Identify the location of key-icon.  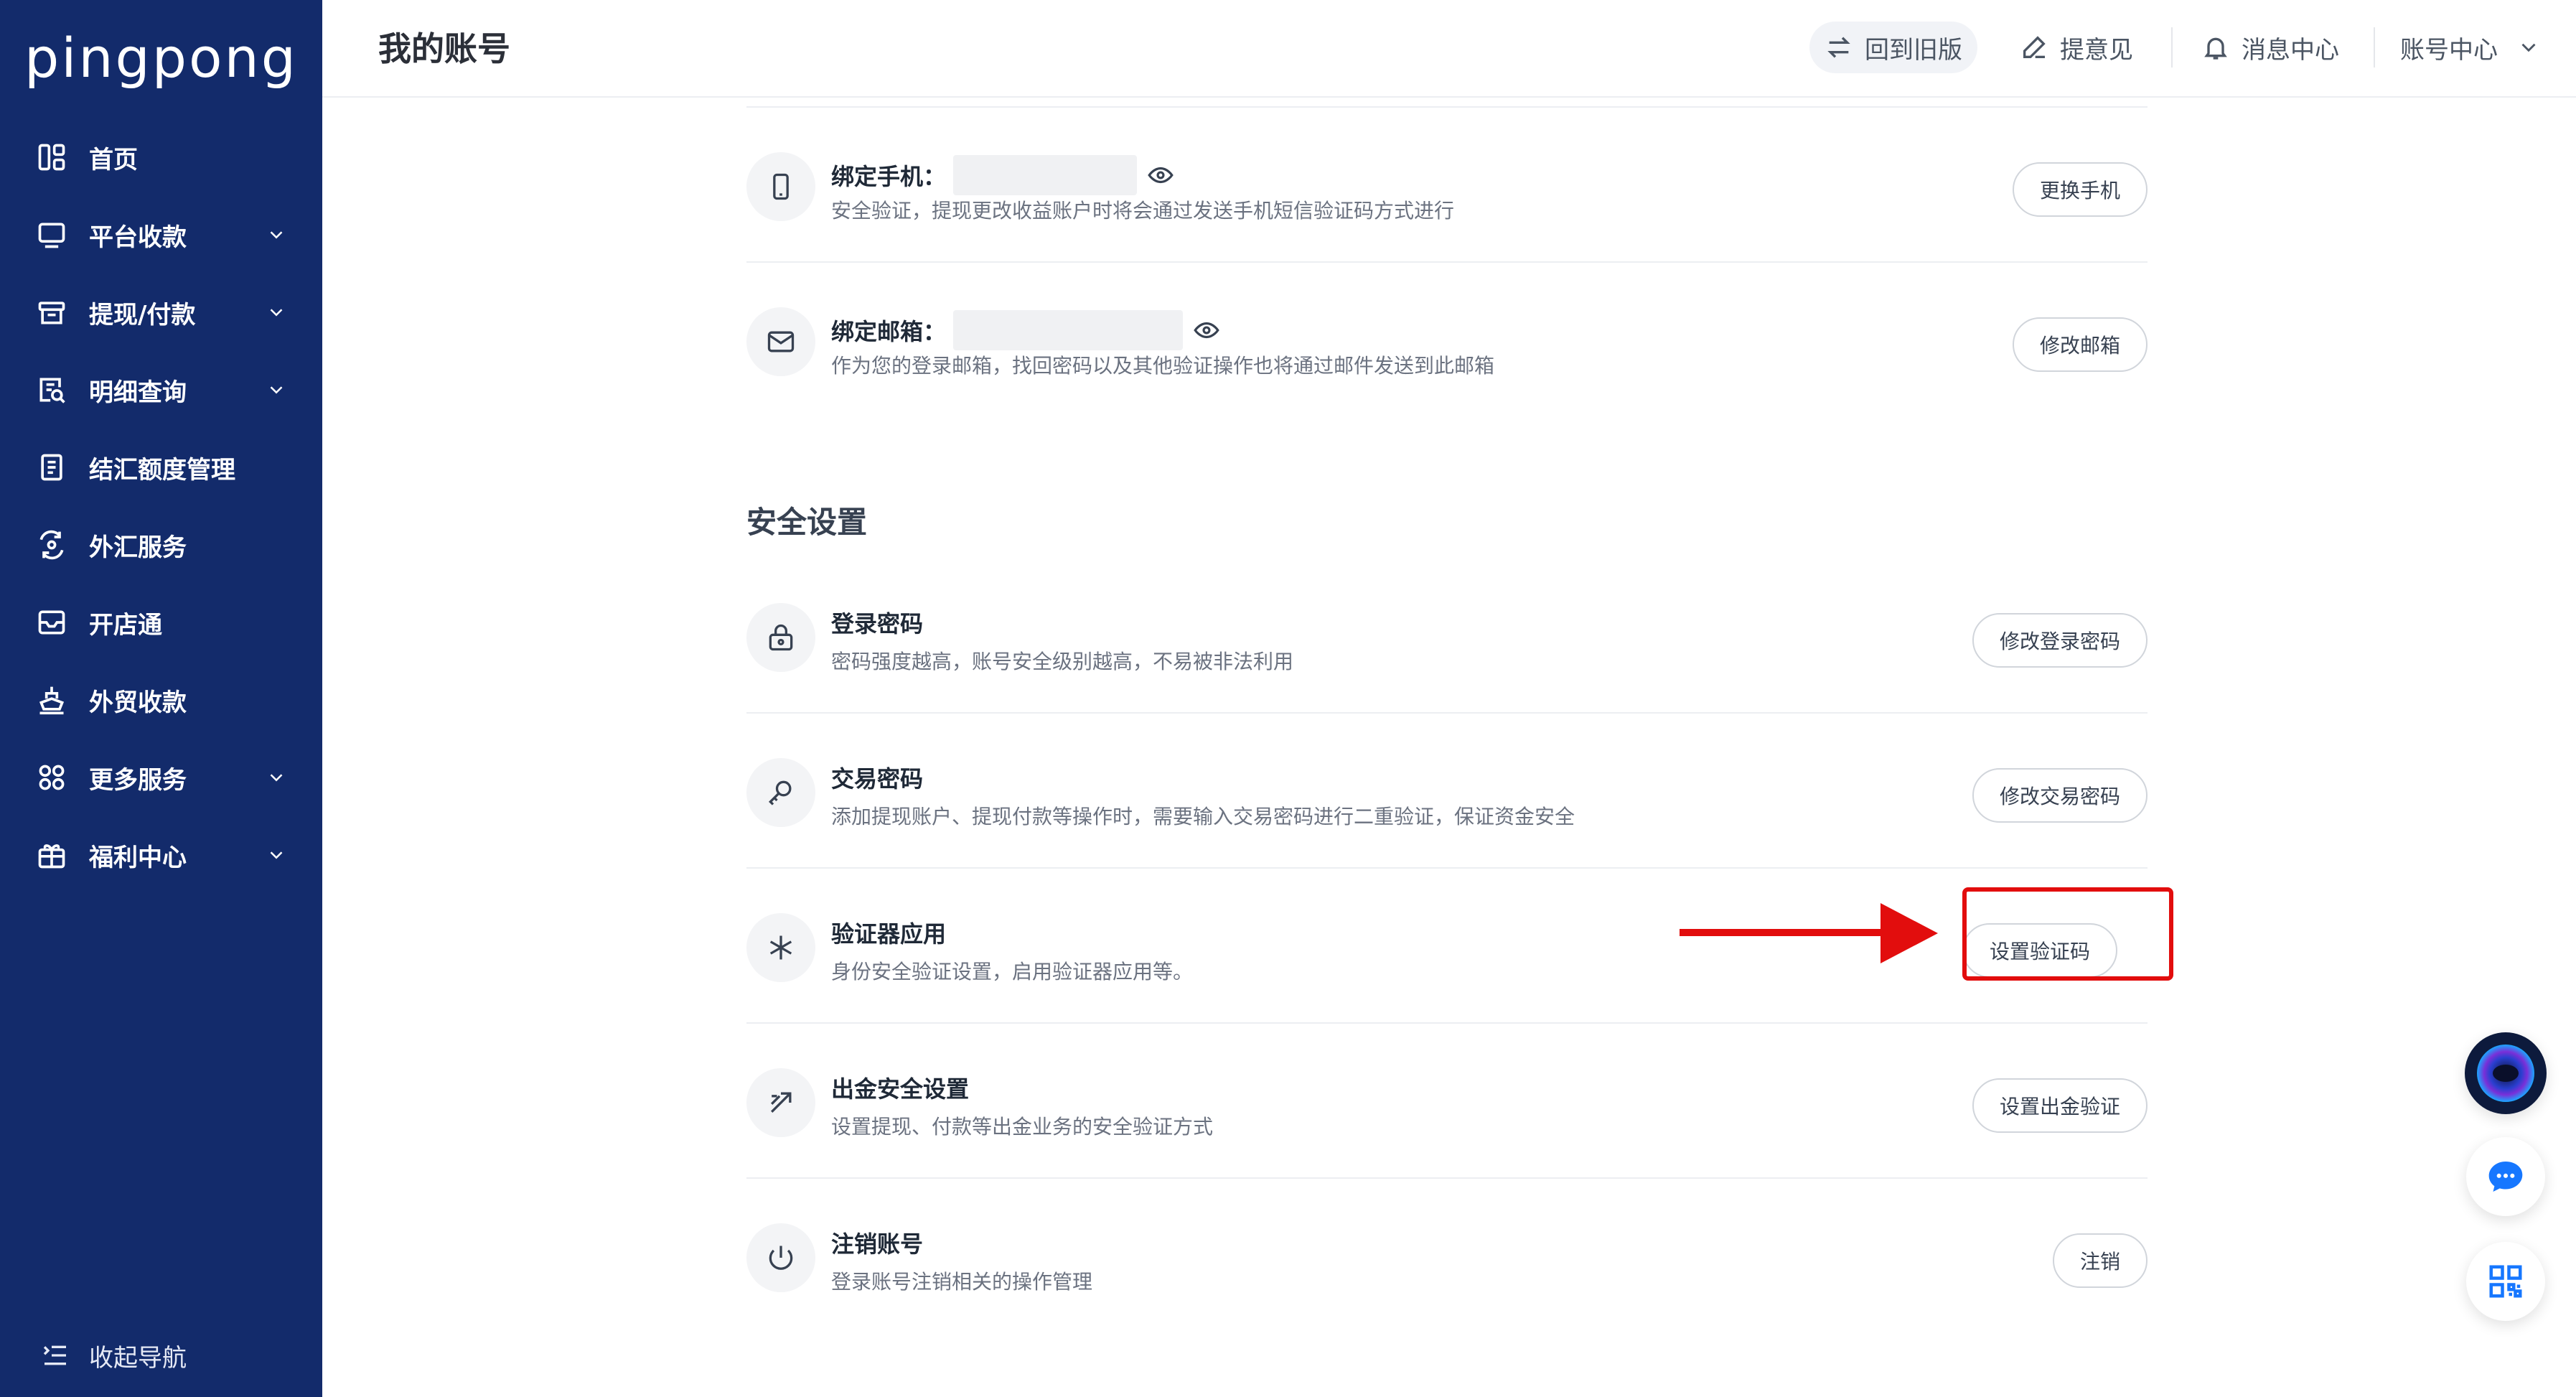
(780, 792).